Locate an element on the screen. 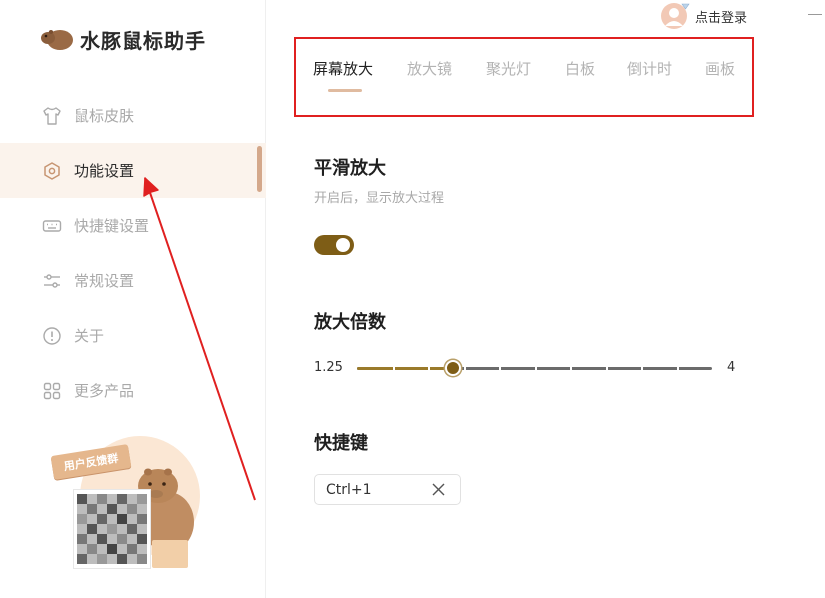 The width and height of the screenshot is (825, 598). hexagon-settings-icon is located at coordinates (52, 171).